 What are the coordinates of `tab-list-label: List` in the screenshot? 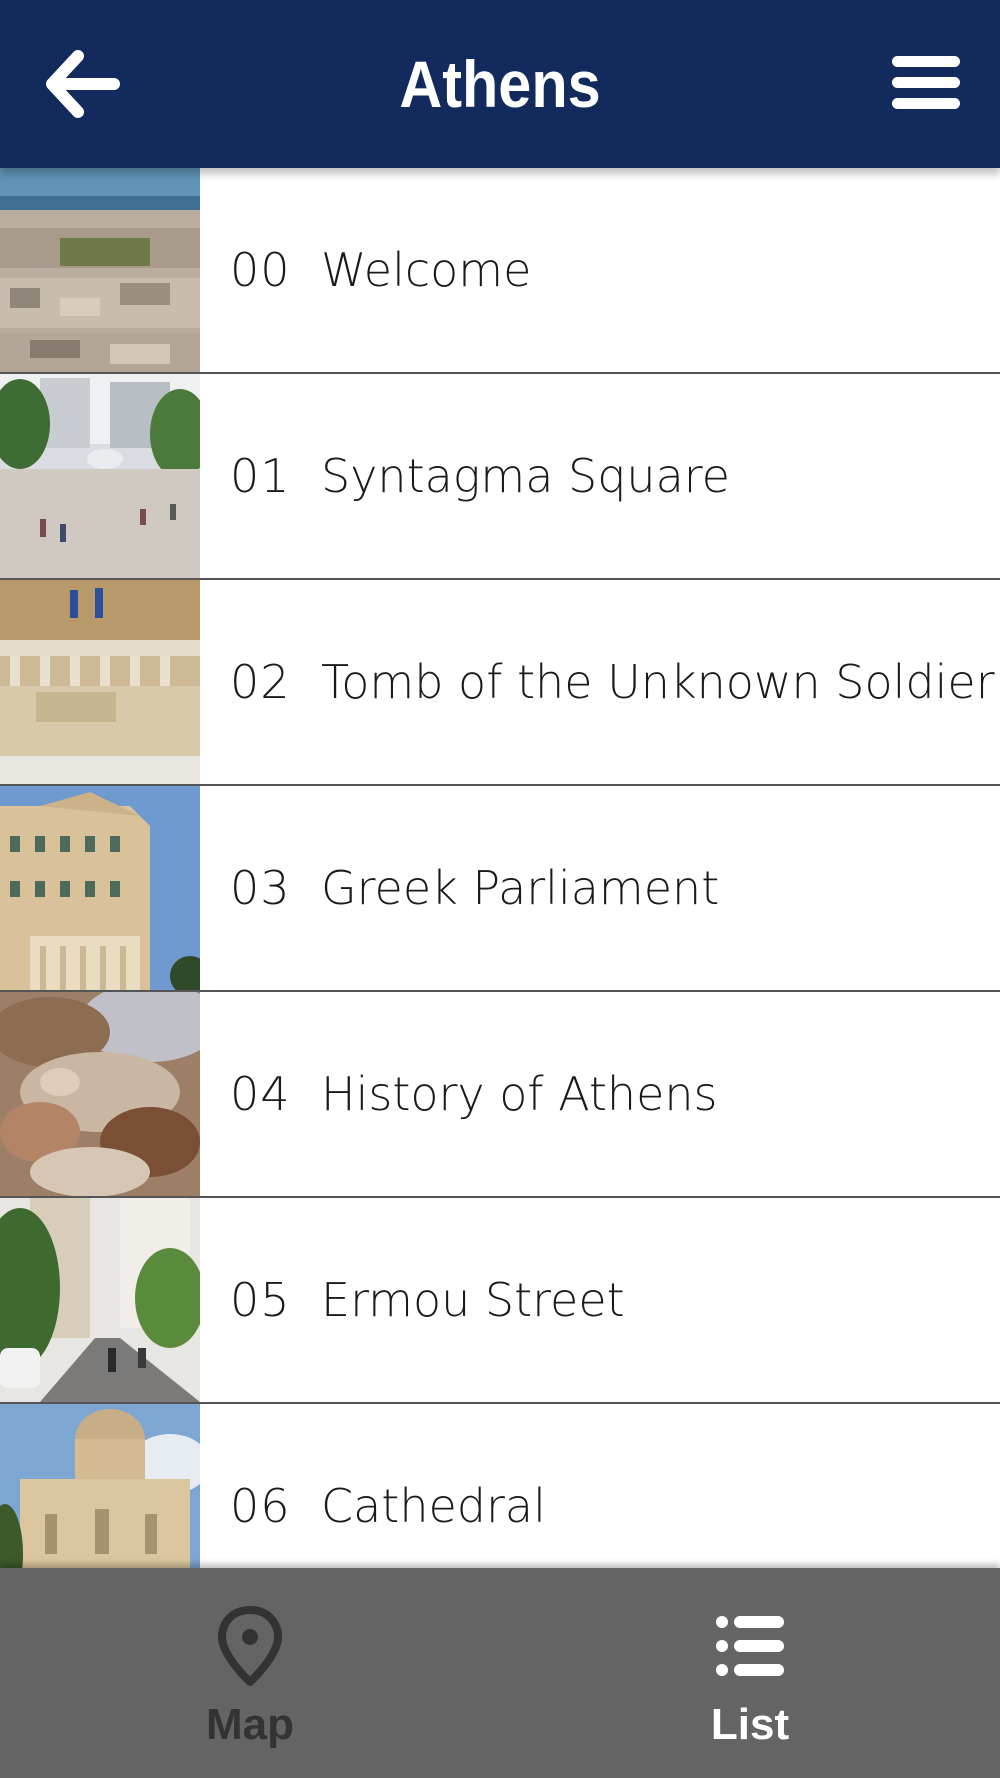 It's located at (750, 1724).